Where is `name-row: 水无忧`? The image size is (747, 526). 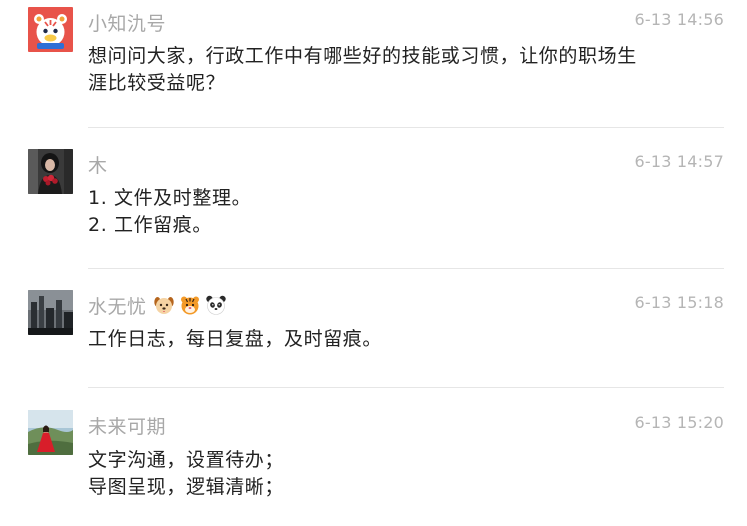 name-row: 水无忧 is located at coordinates (157, 305).